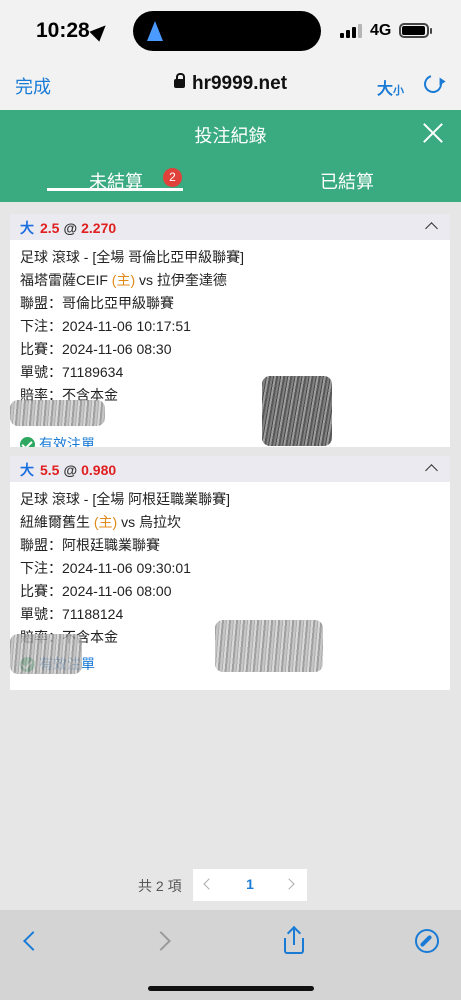 The width and height of the screenshot is (461, 1000). What do you see at coordinates (97, 303) in the screenshot?
I see `bet-league: 聯盟：哥倫比亞甲級聯賽` at bounding box center [97, 303].